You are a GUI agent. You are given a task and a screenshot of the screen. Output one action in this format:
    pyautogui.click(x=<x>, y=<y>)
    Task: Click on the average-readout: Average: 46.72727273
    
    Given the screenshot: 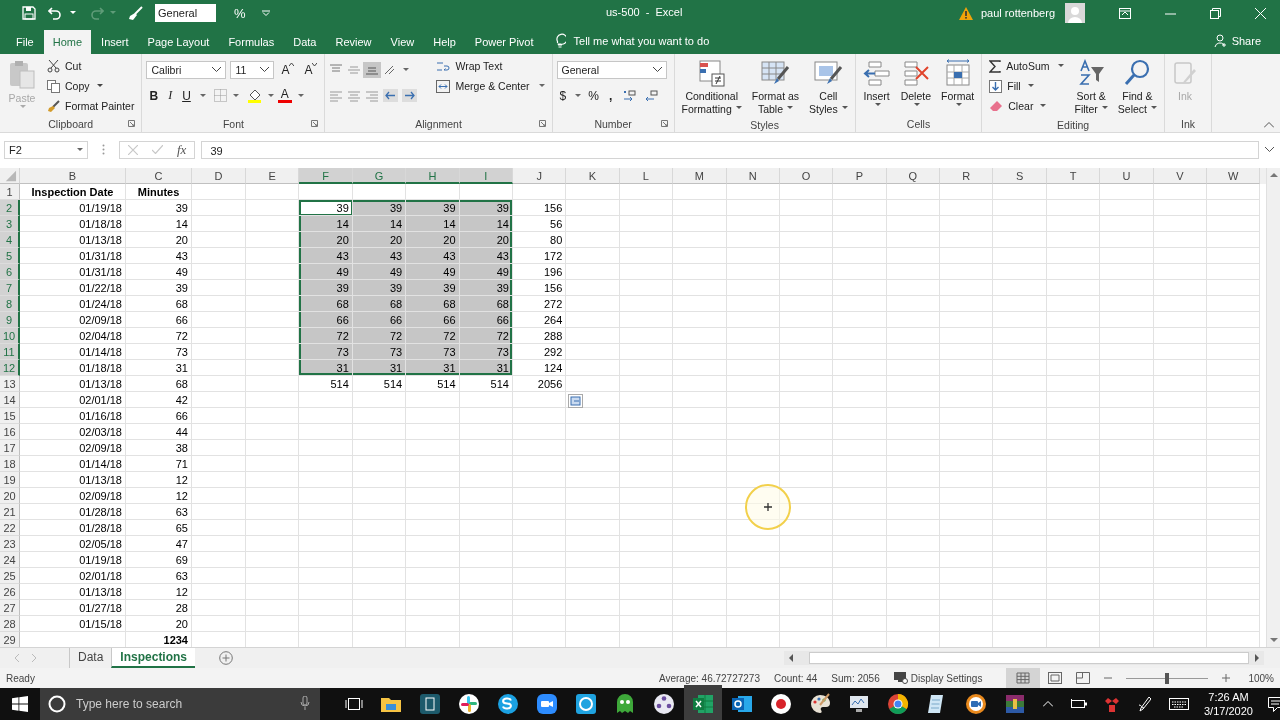 What is the action you would take?
    pyautogui.click(x=709, y=678)
    